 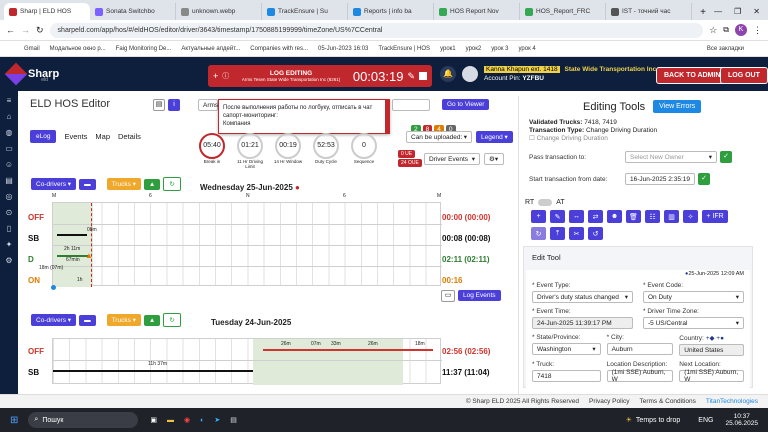 What do you see at coordinates (737, 11) in the screenshot?
I see `maximize-icon: ❐` at bounding box center [737, 11].